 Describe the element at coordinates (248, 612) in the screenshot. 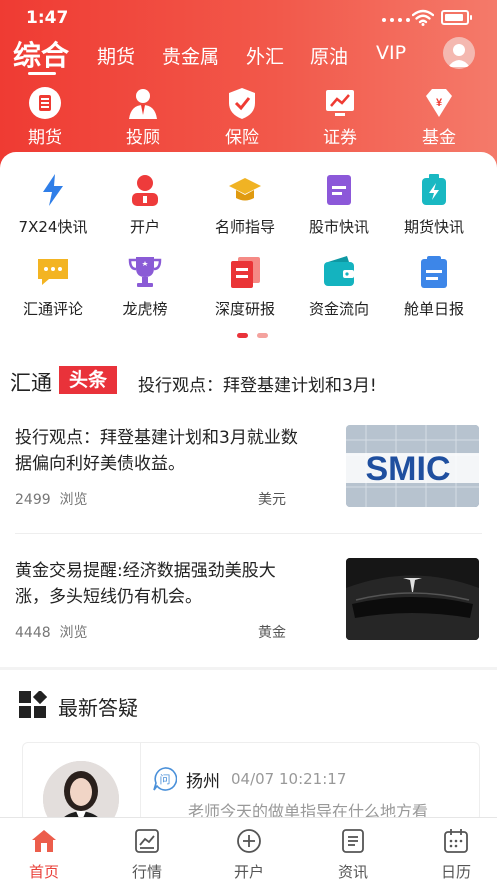

I see `news-item: 黄金交易提醒:经济数据强劲美股大涨，多头短线仍有机会。 4448 浏览 黄金` at that location.